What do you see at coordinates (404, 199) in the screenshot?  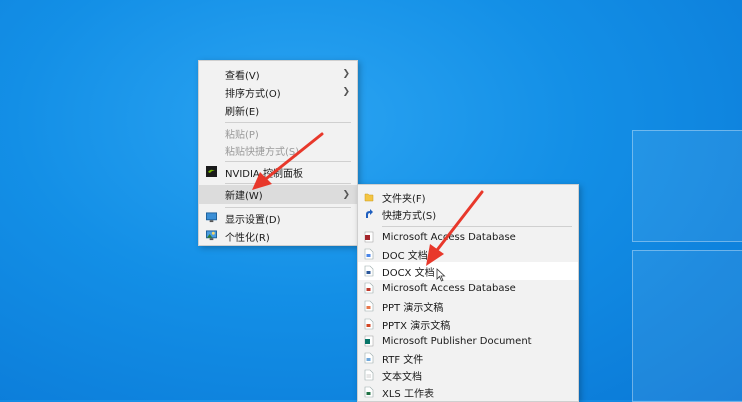 I see `menu-item-label: 文件夹(F)` at bounding box center [404, 199].